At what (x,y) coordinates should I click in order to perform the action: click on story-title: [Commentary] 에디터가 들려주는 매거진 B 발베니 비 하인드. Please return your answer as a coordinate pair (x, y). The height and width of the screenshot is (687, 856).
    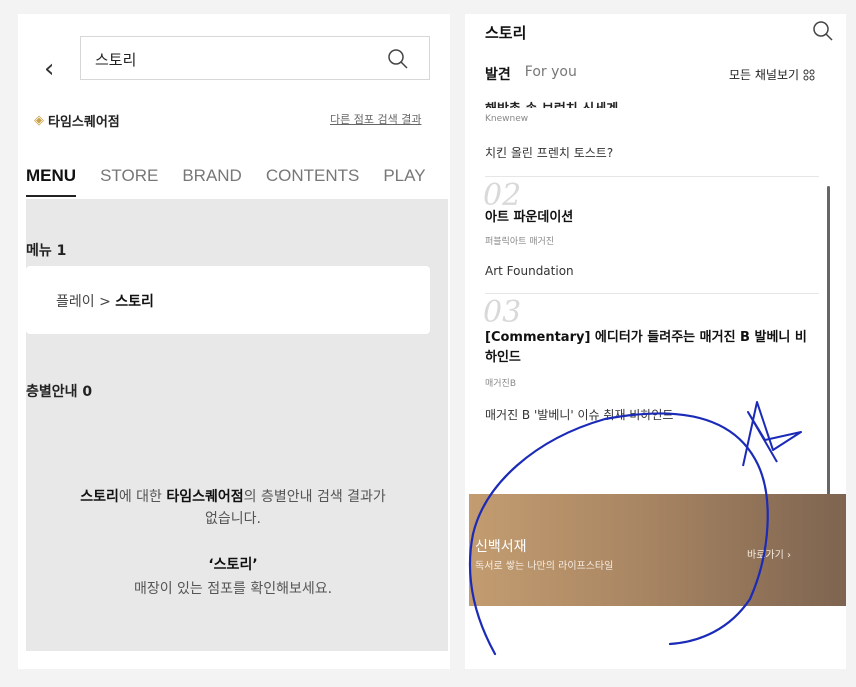
    Looking at the image, I should click on (655, 348).